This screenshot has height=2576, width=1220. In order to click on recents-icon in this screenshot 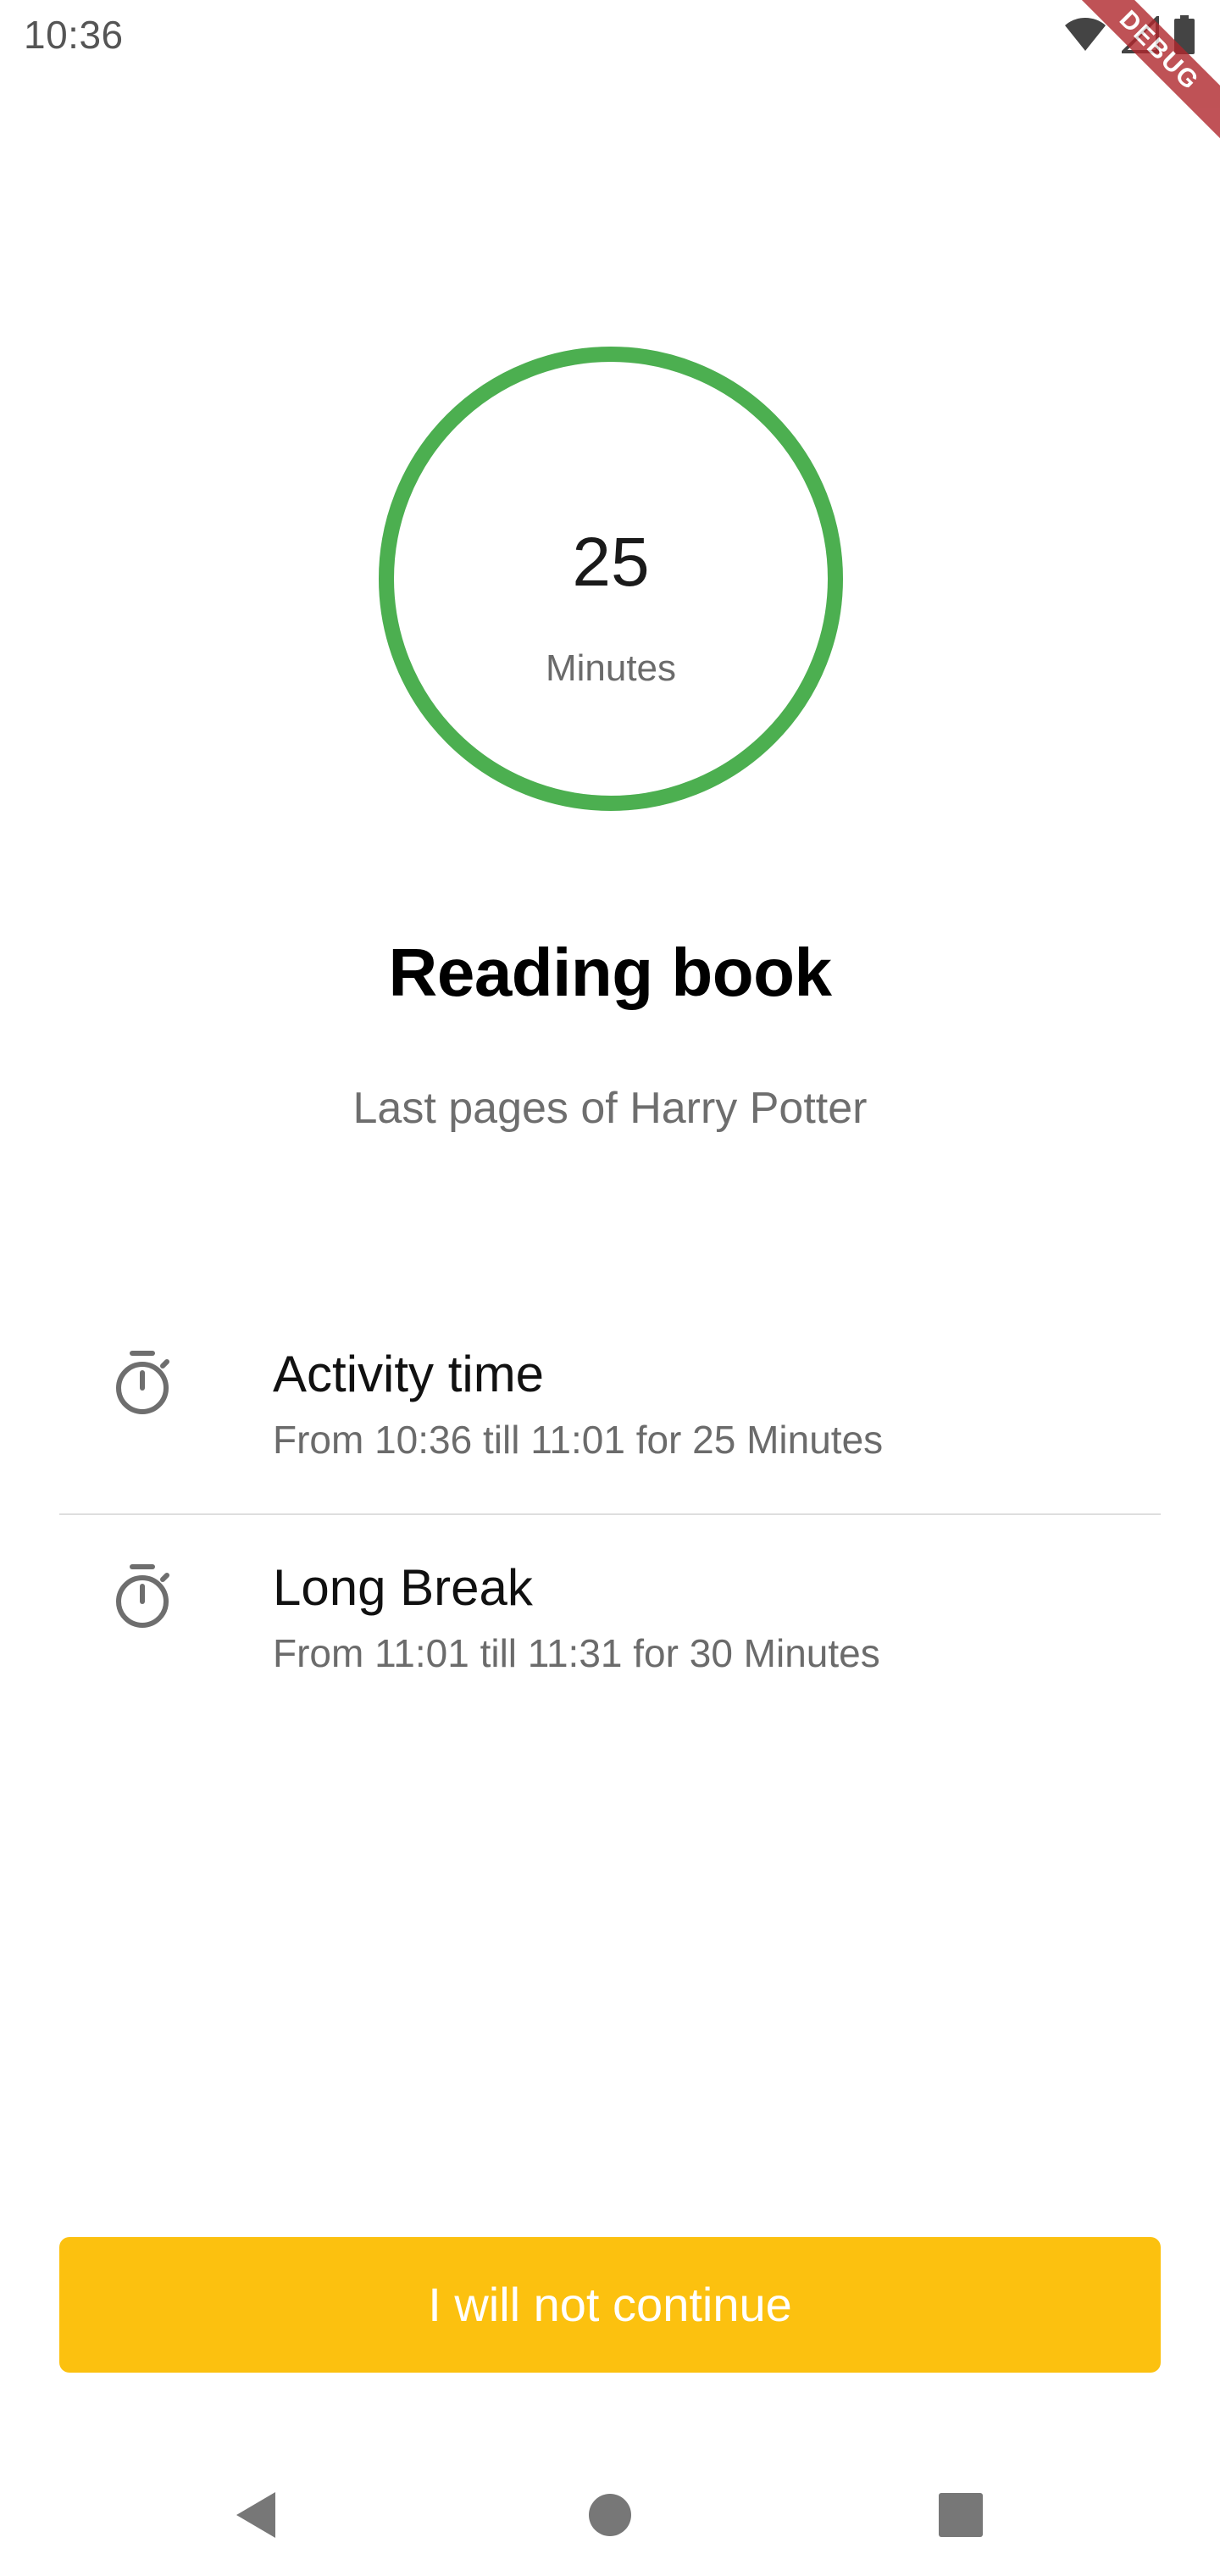, I will do `click(961, 2517)`.